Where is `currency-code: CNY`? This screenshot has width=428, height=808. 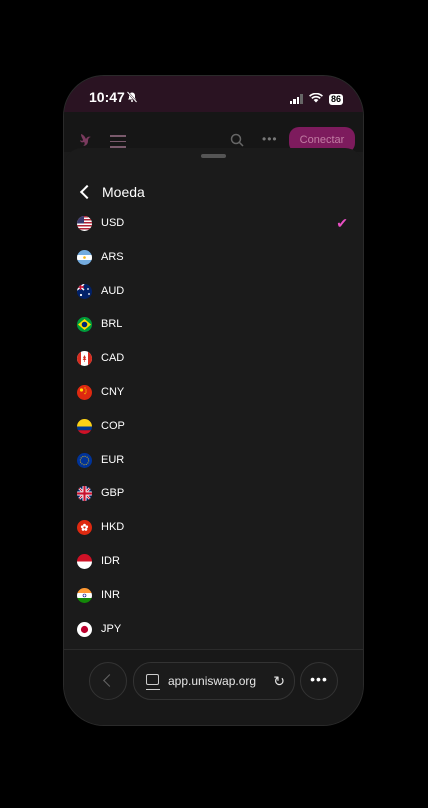 currency-code: CNY is located at coordinates (113, 392).